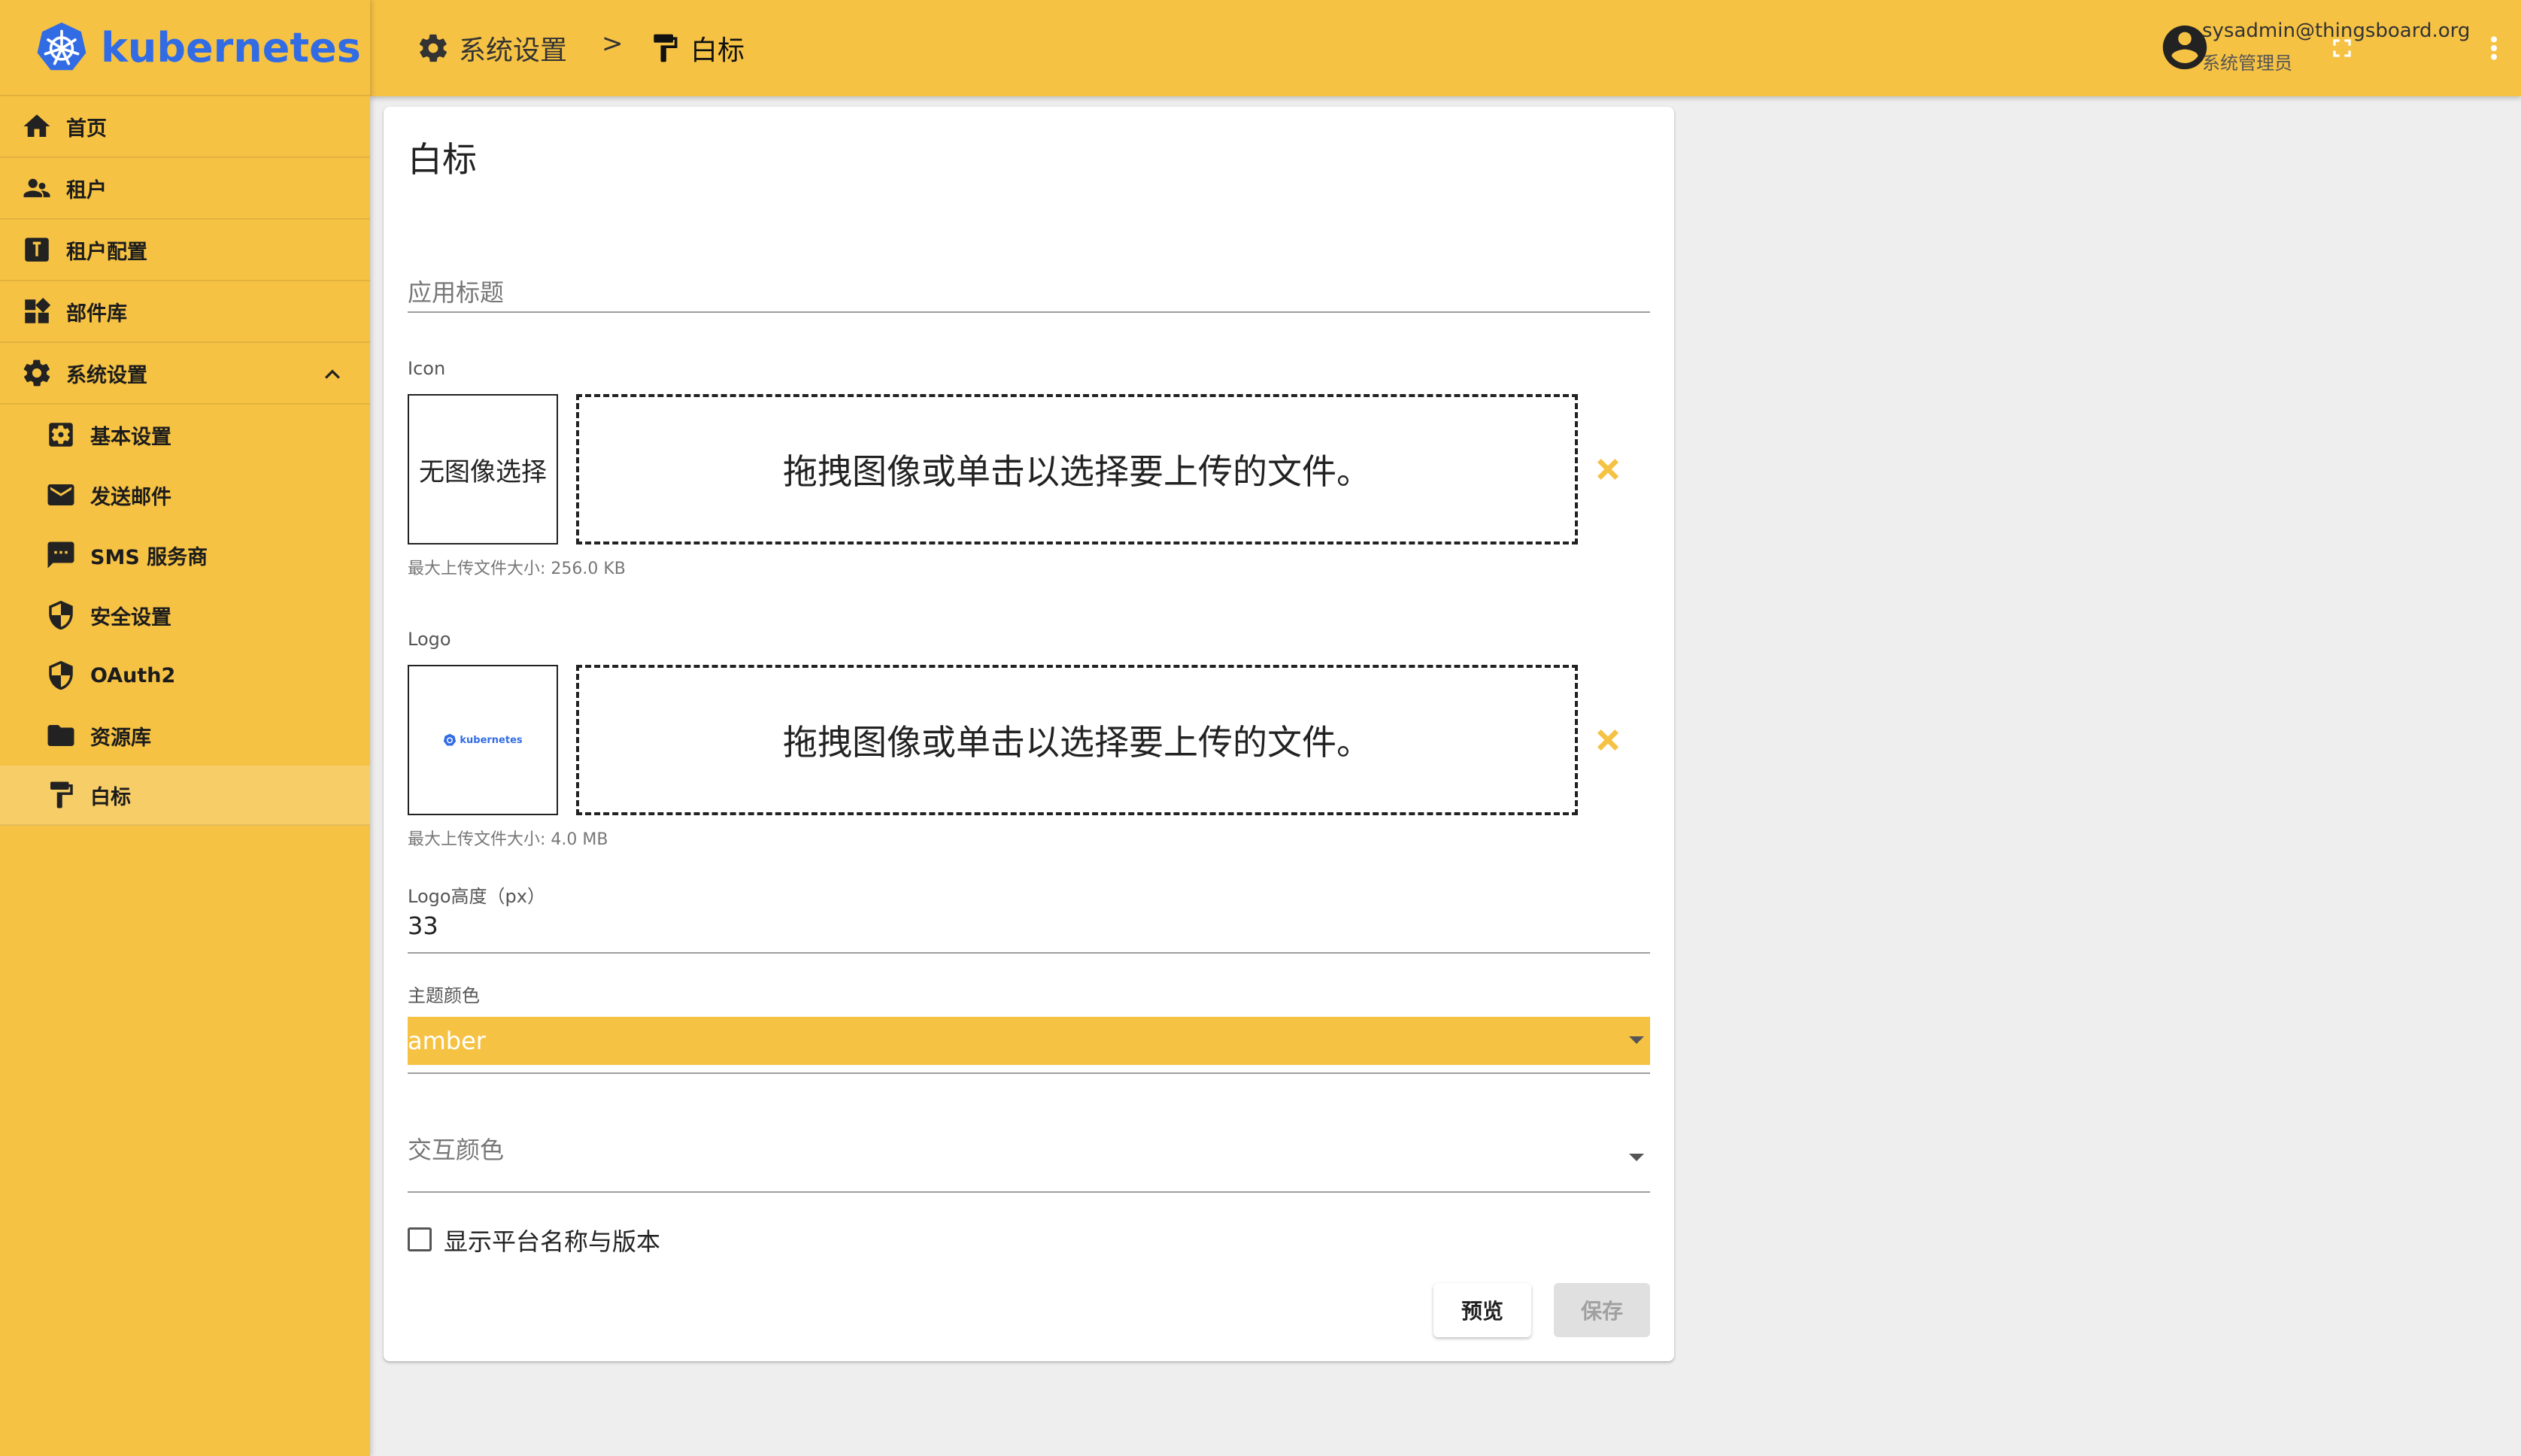  What do you see at coordinates (2336, 31) in the screenshot?
I see `user-email: sysadmin@thingsboard.org` at bounding box center [2336, 31].